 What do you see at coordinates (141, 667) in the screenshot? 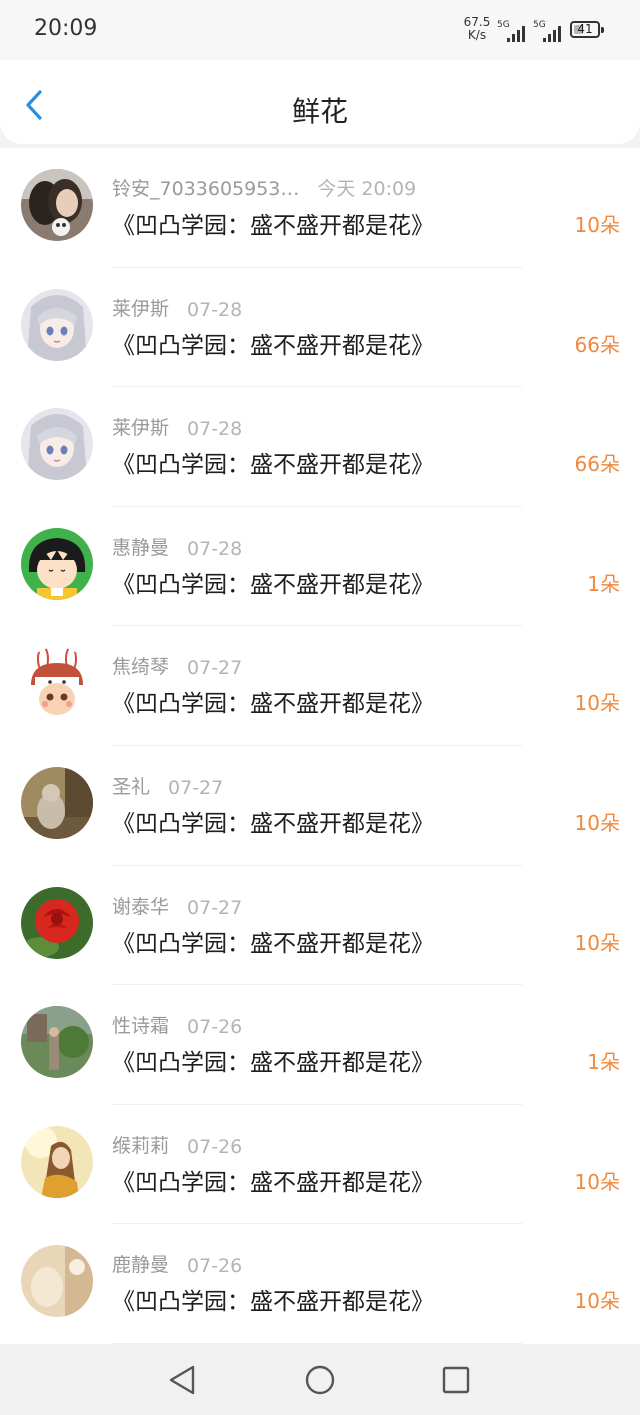
I see `sender-name: 焦绮琴` at bounding box center [141, 667].